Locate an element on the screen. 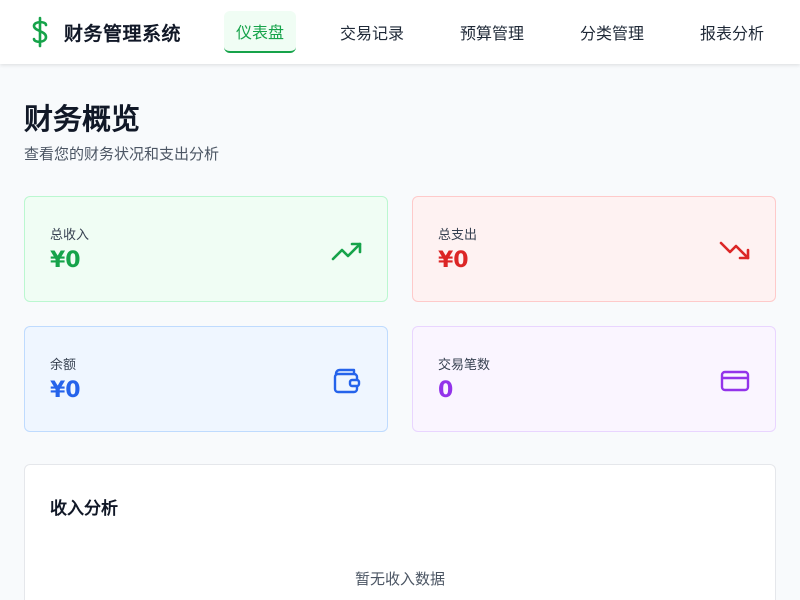 Image resolution: width=800 pixels, height=600 pixels. page-title: 财务概览 is located at coordinates (82, 119).